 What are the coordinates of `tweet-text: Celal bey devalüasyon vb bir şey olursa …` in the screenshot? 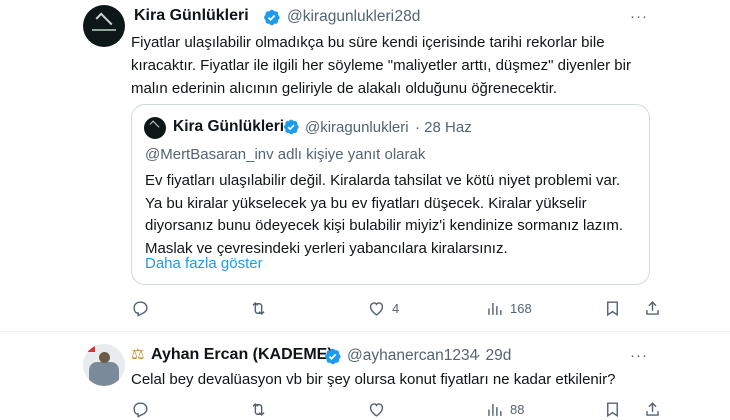 It's located at (373, 379).